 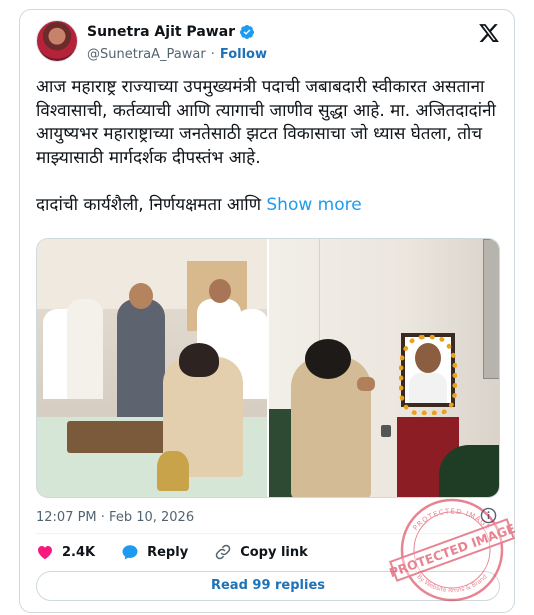 I want to click on author-handle-row: @SunetraA_Pawar · Follow, so click(x=177, y=54).